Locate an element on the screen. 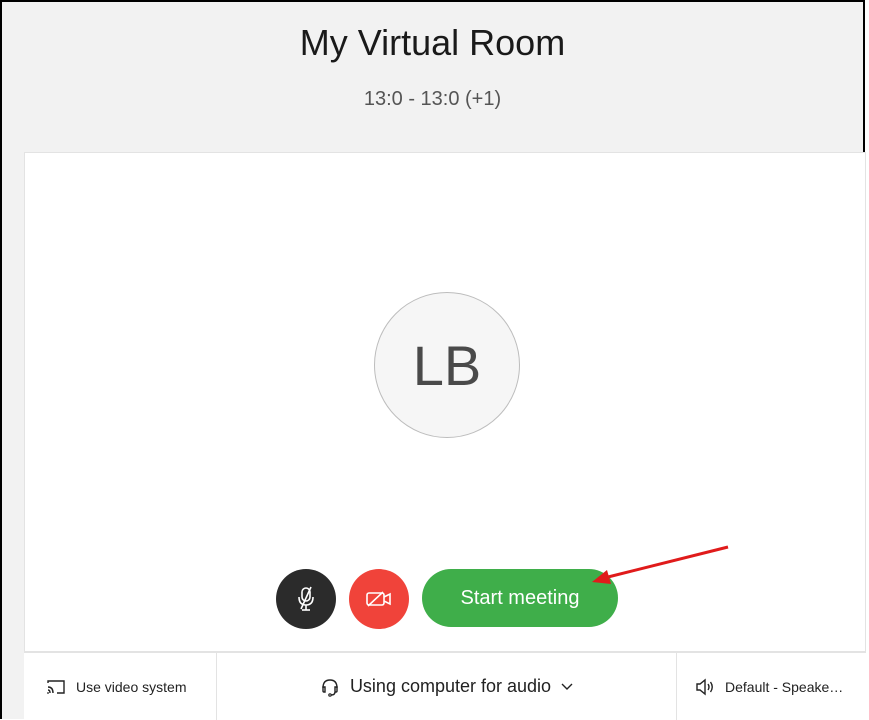 This screenshot has width=869, height=720. microphone-muted-icon is located at coordinates (306, 599).